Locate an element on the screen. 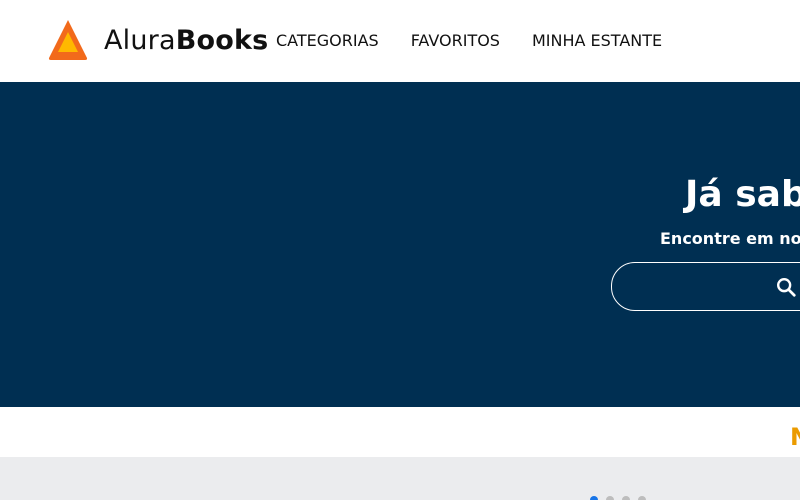 The height and width of the screenshot is (500, 800). search-box is located at coordinates (705, 286).